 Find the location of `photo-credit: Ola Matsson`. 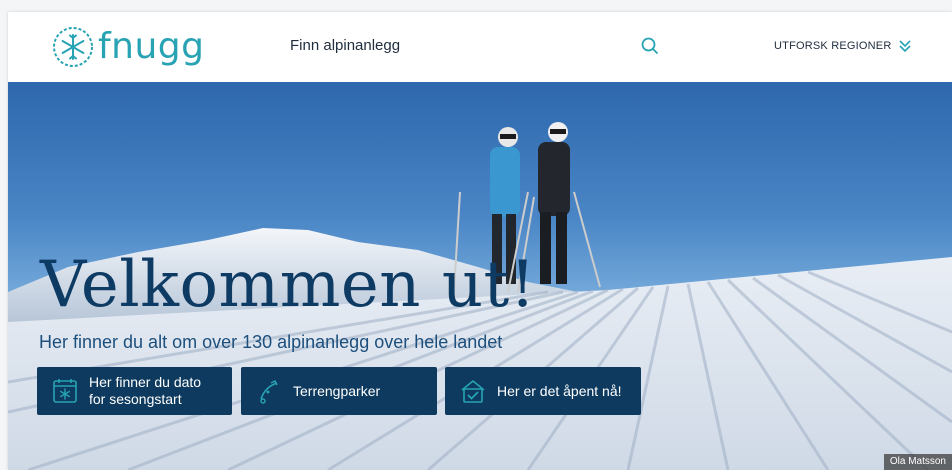

photo-credit: Ola Matsson is located at coordinates (917, 462).